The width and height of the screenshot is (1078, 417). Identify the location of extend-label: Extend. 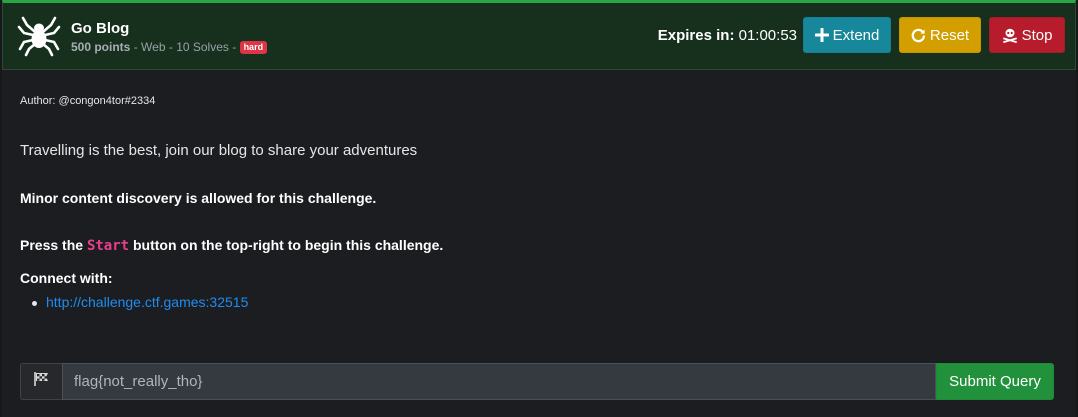
(856, 35).